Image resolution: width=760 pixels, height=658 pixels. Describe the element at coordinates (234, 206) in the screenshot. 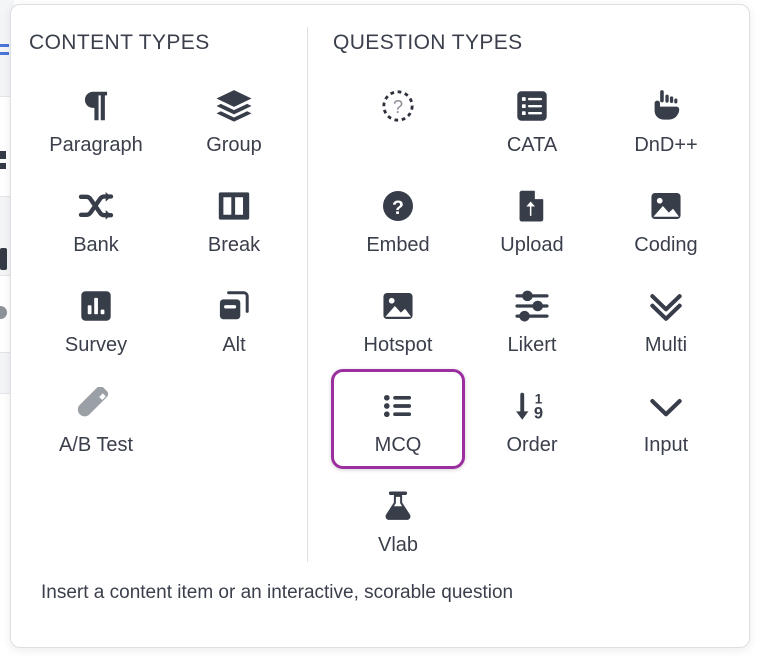

I see `columns-split-icon` at that location.